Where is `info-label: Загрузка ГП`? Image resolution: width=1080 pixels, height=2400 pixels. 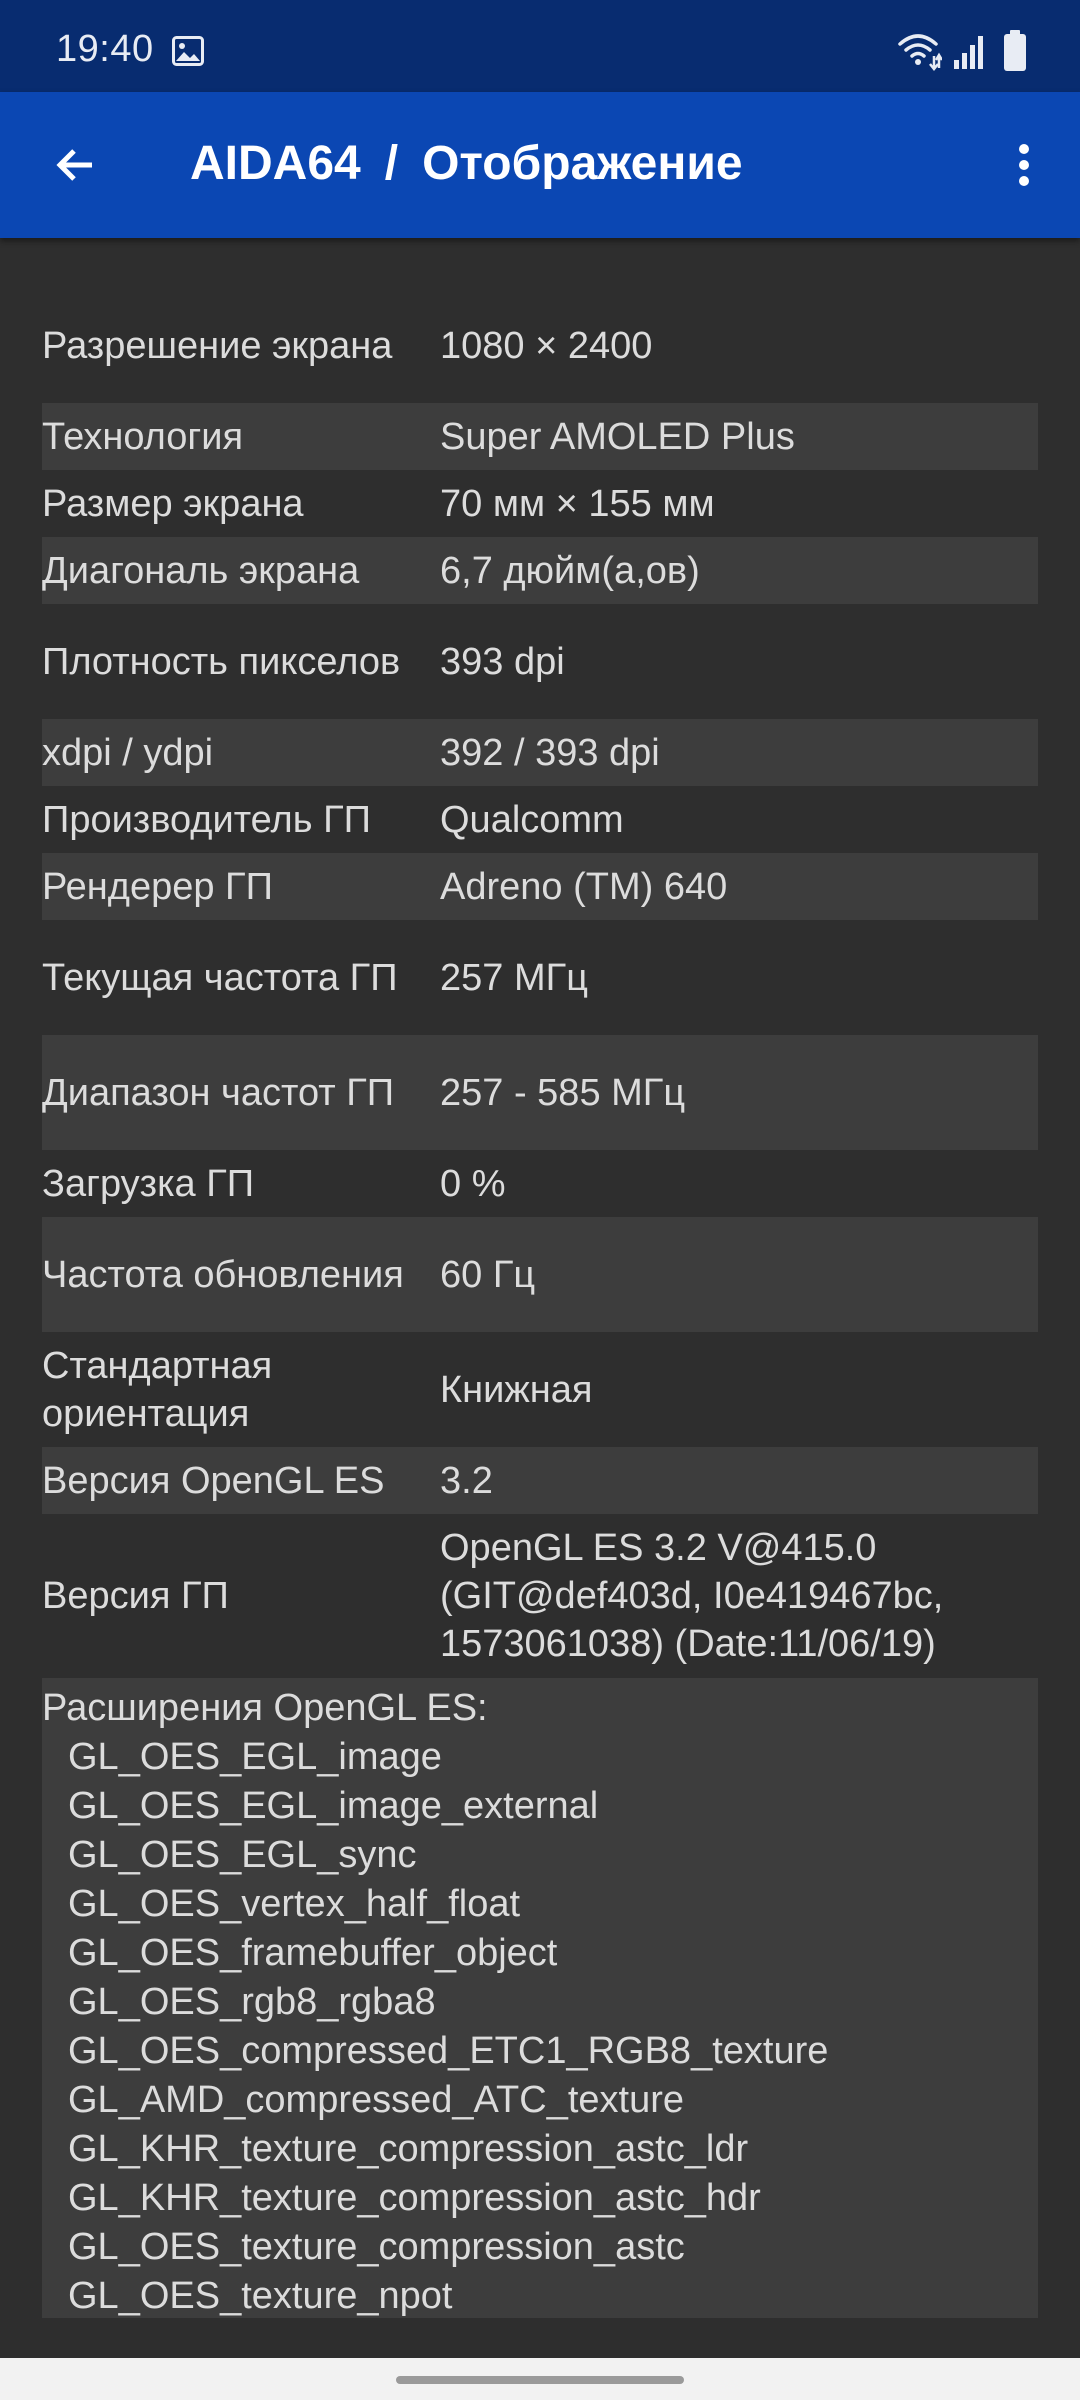 info-label: Загрузка ГП is located at coordinates (148, 1183).